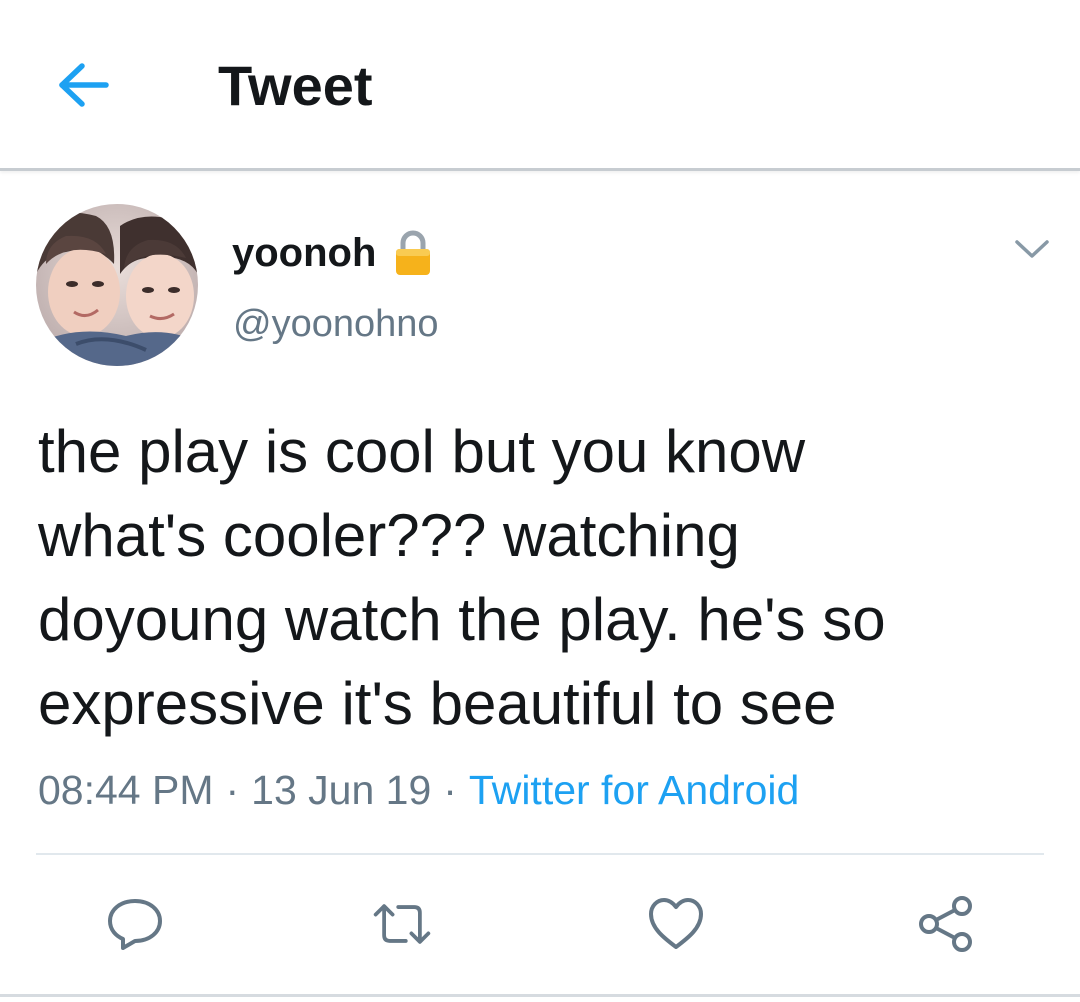 The height and width of the screenshot is (1002, 1080). I want to click on like-button, so click(676, 924).